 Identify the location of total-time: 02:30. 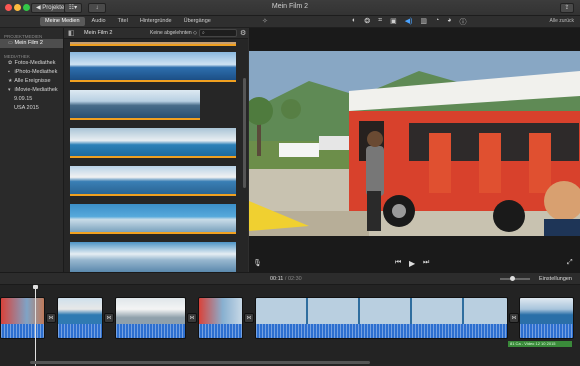
(294, 279).